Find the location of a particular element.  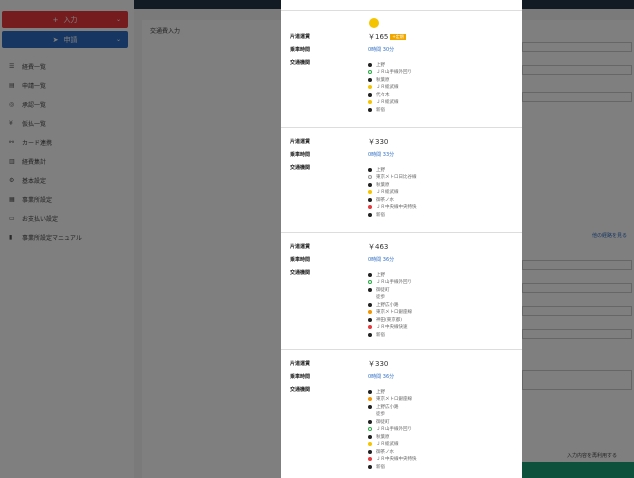

fare-amount: ￥330 is located at coordinates (378, 364).